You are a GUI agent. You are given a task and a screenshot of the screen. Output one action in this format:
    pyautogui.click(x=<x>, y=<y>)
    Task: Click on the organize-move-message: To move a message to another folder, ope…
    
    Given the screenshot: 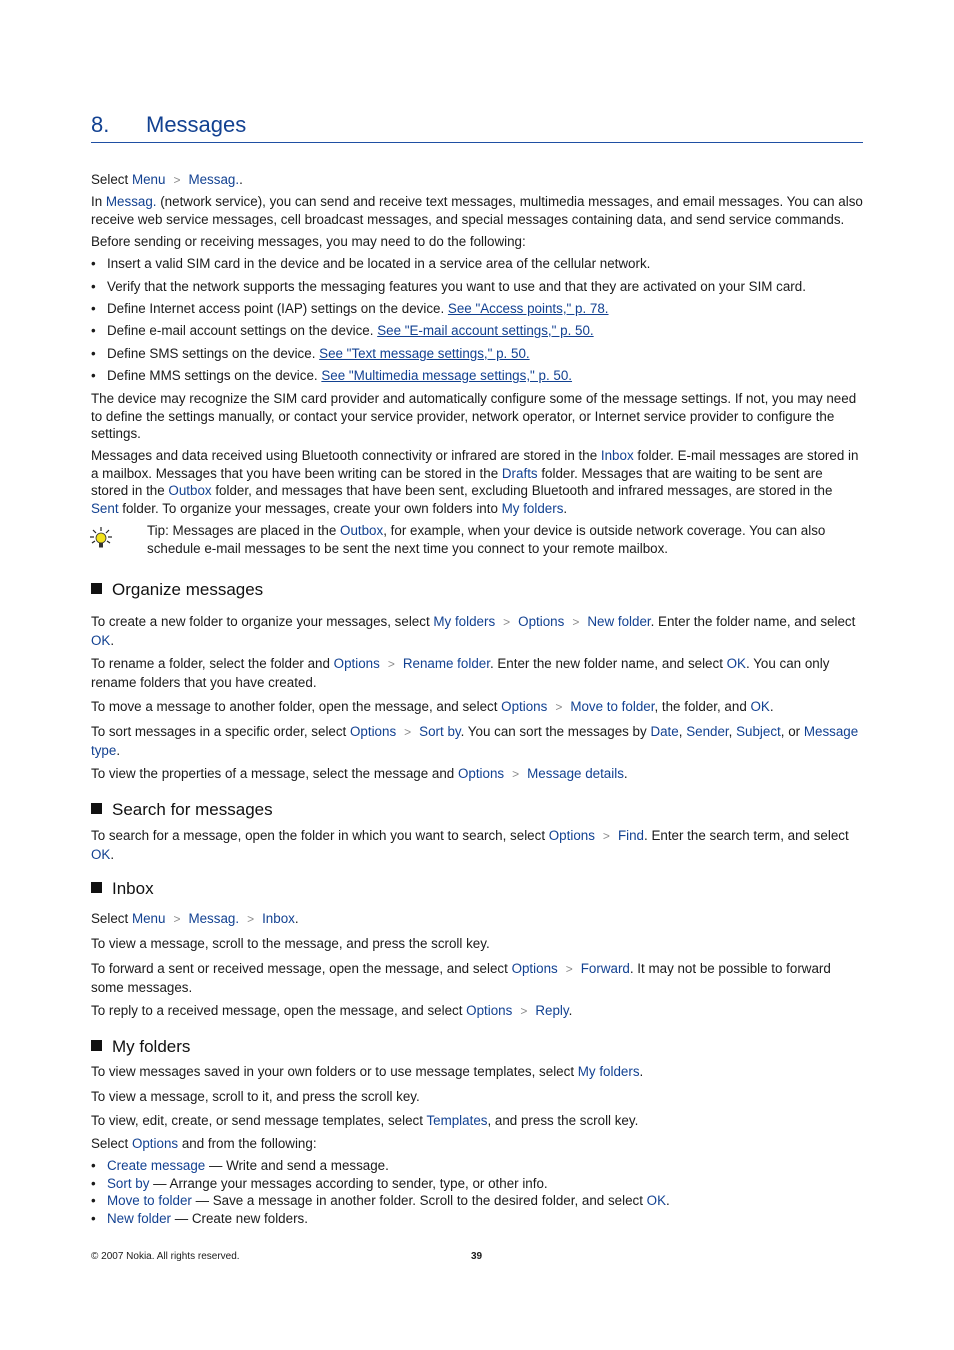 What is the action you would take?
    pyautogui.click(x=477, y=707)
    